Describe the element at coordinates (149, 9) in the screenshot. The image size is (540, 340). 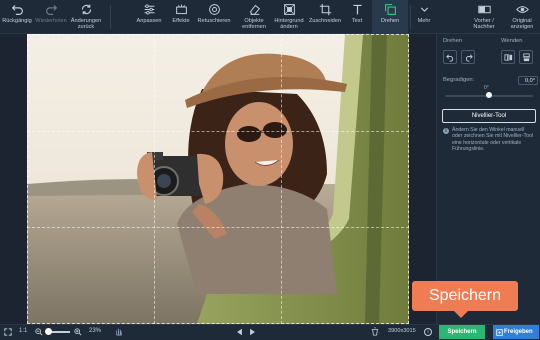
I see `sliders-icon` at that location.